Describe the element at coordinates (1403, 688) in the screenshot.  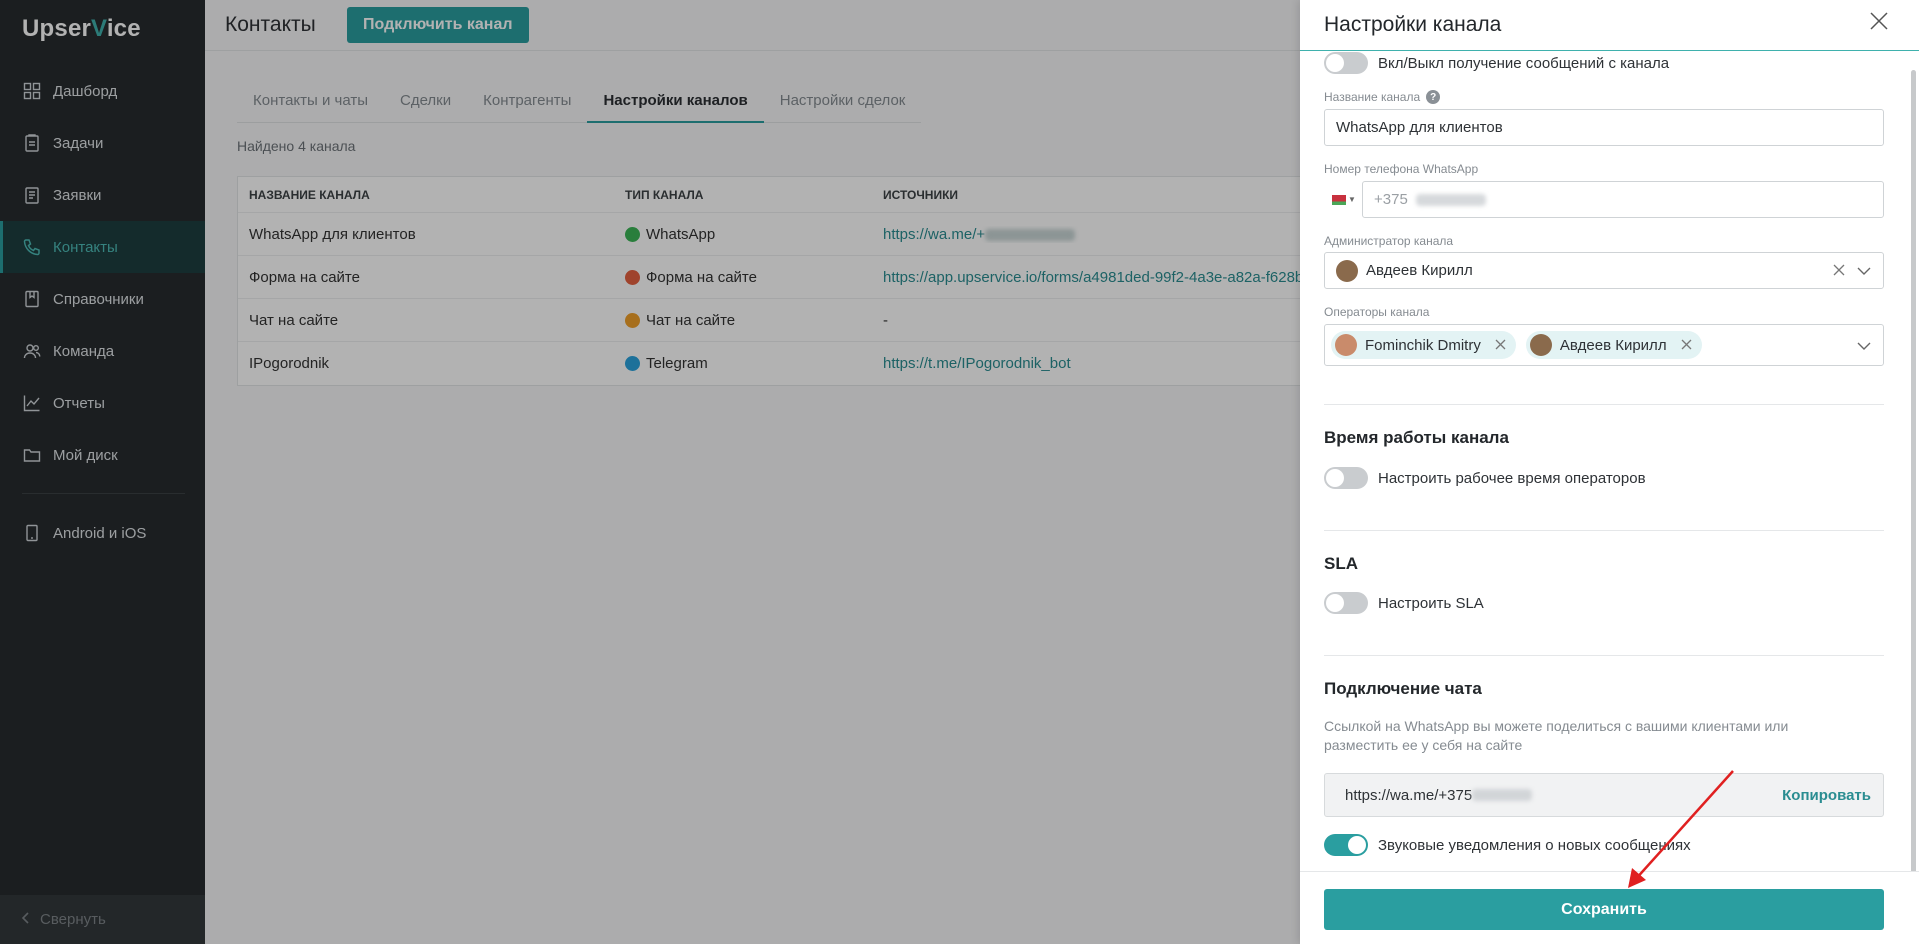
I see `chat-connection-title: Подключение чата` at that location.